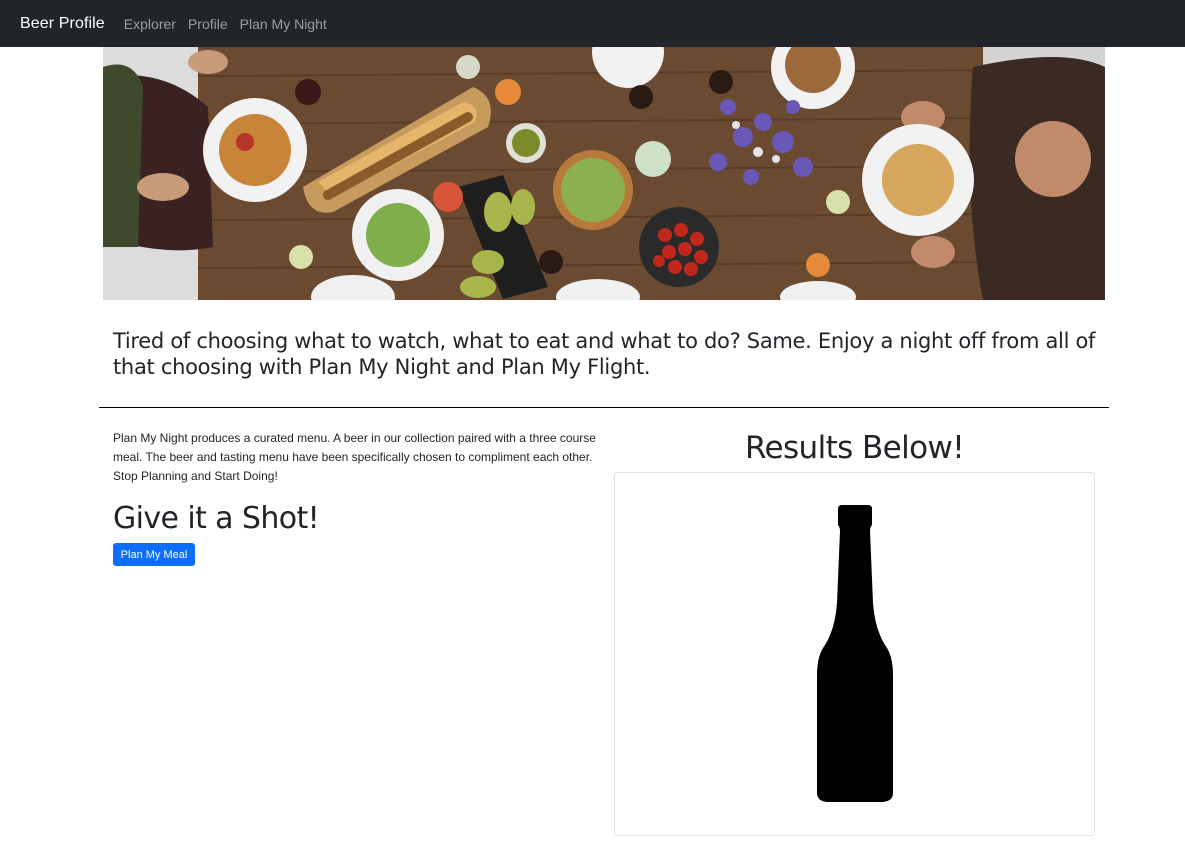 This screenshot has width=1185, height=845. What do you see at coordinates (208, 24) in the screenshot?
I see `nav-link-profile: Profile` at bounding box center [208, 24].